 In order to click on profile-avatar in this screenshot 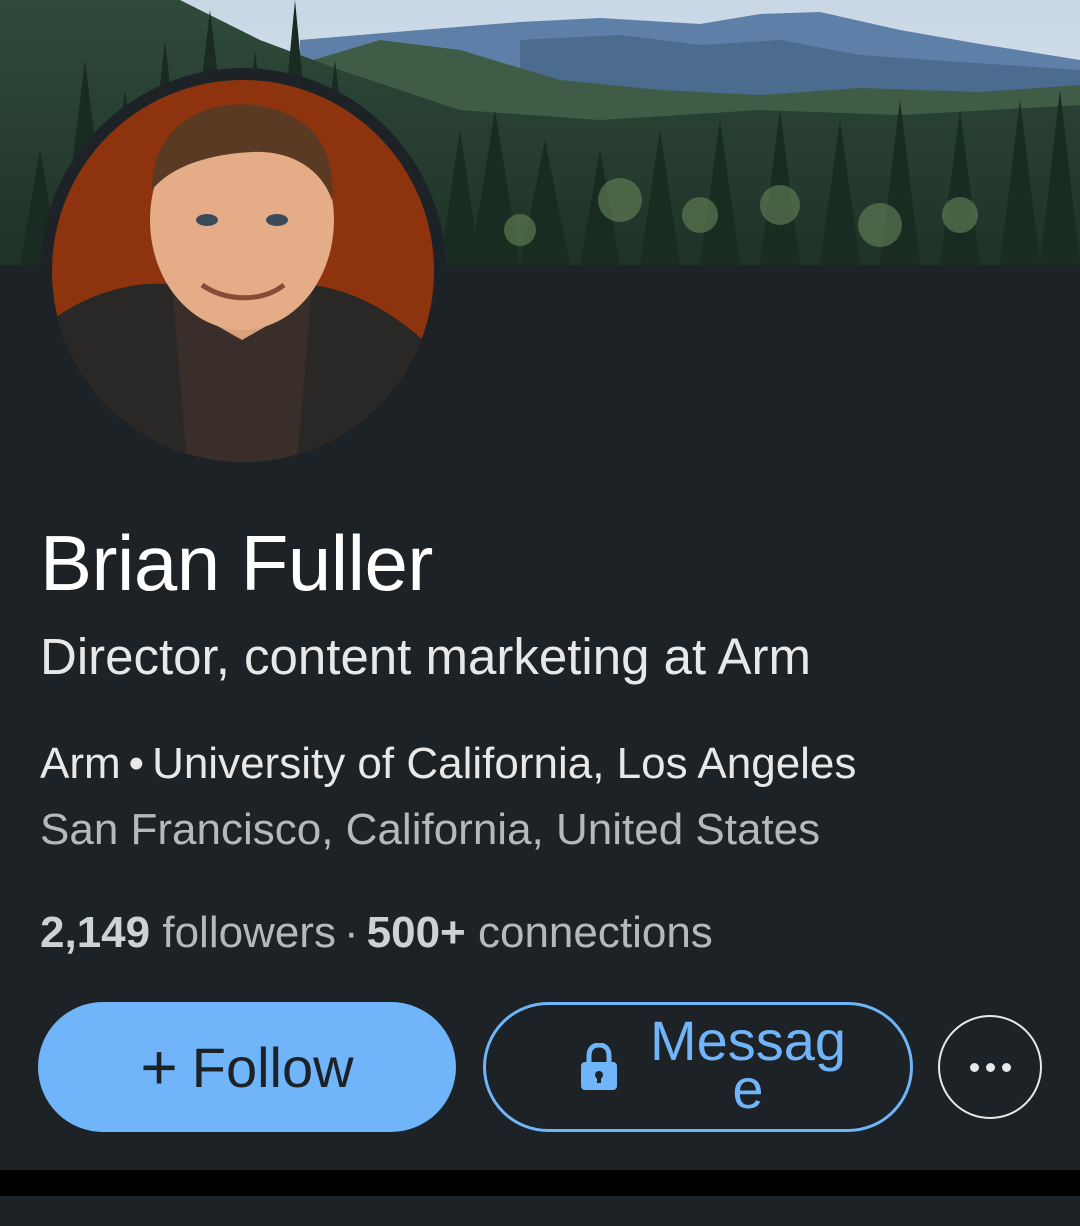, I will do `click(243, 271)`.